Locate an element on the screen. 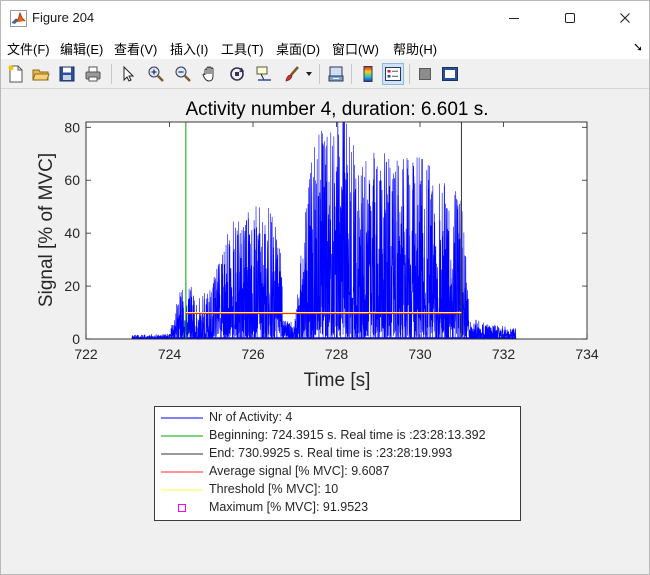  colorbar-button is located at coordinates (368, 74).